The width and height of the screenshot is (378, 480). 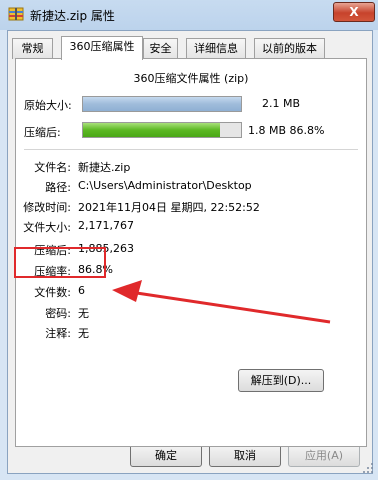 What do you see at coordinates (32, 48) in the screenshot?
I see `tab-general: 常规` at bounding box center [32, 48].